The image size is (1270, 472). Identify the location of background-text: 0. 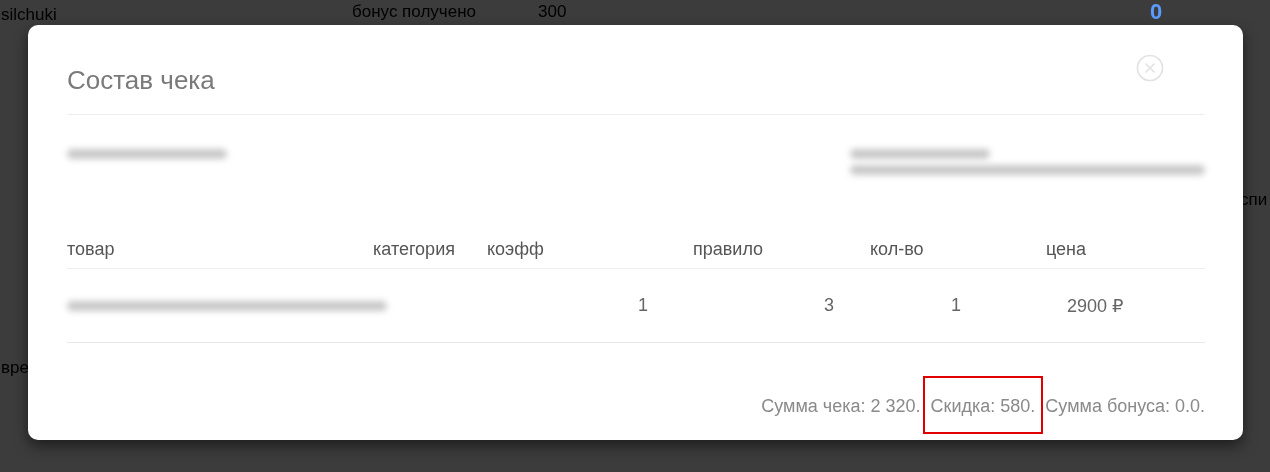
(1156, 12).